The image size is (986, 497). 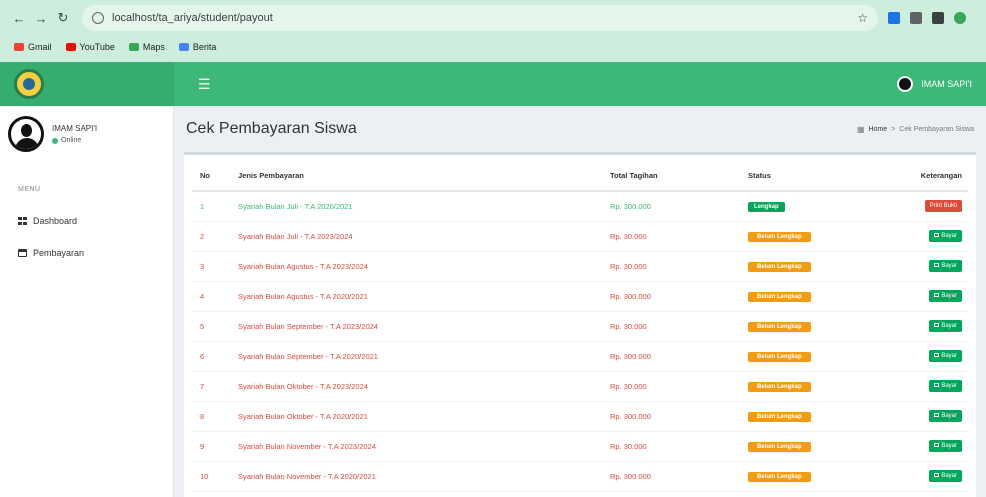 I want to click on puzzle-icon, so click(x=916, y=18).